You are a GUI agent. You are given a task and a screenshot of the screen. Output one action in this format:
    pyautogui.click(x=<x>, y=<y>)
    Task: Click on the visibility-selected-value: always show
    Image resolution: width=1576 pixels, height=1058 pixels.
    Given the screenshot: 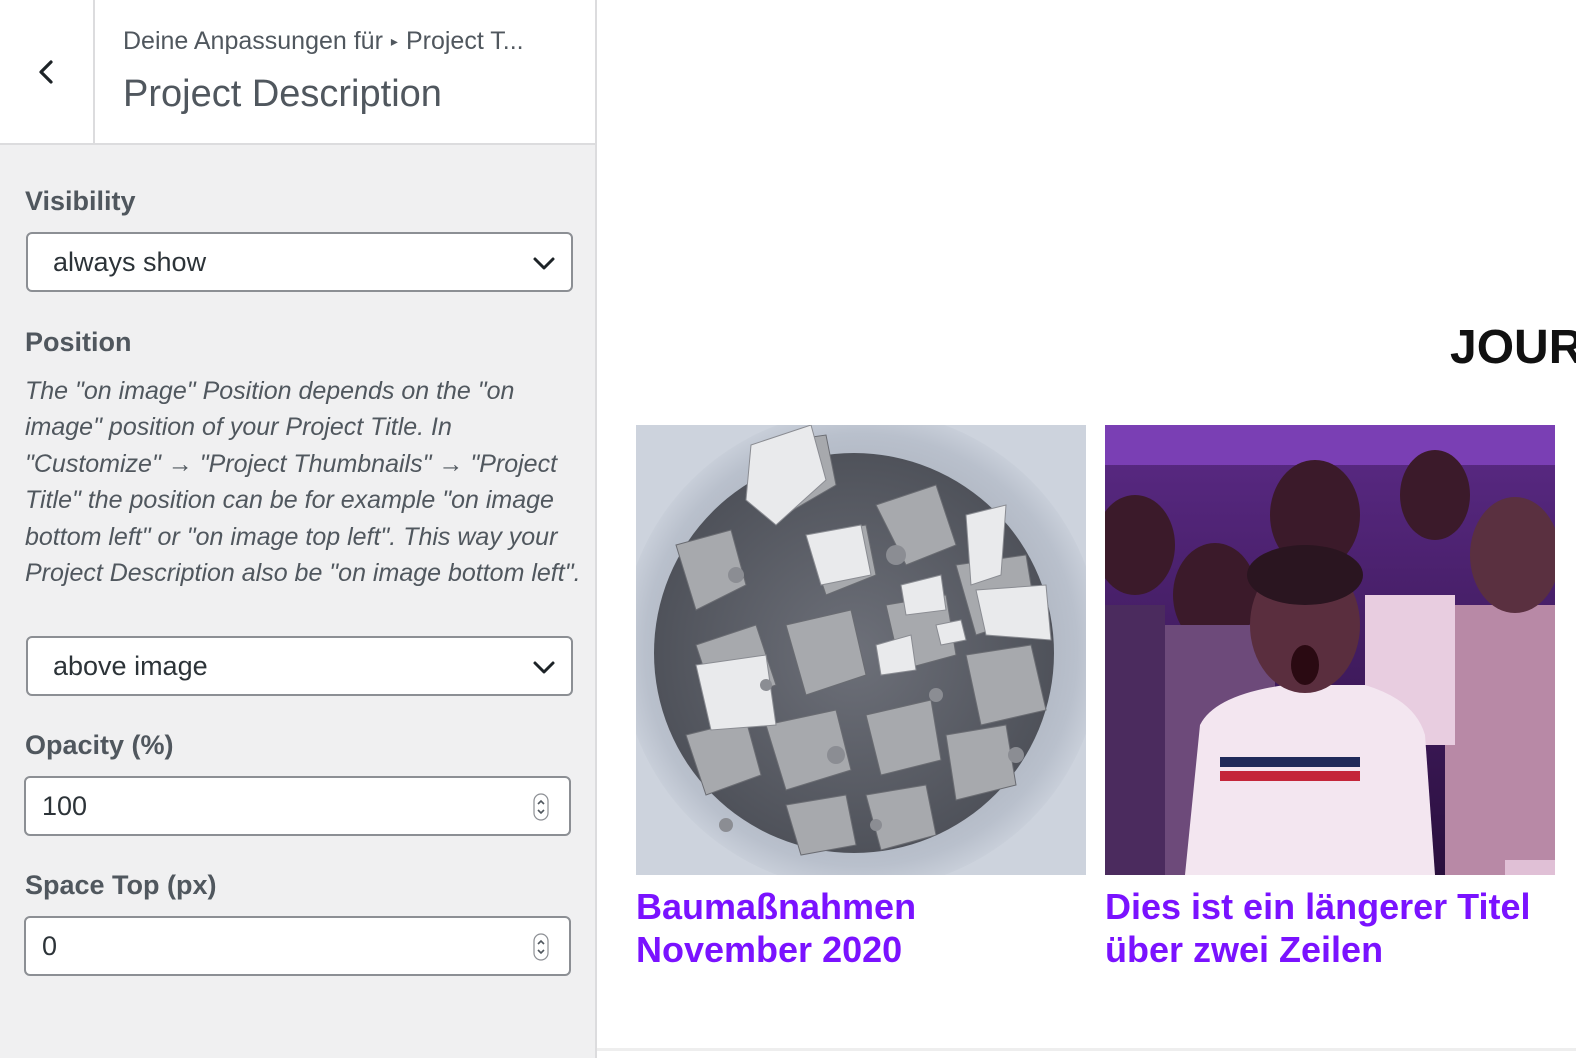 What is the action you would take?
    pyautogui.click(x=130, y=261)
    